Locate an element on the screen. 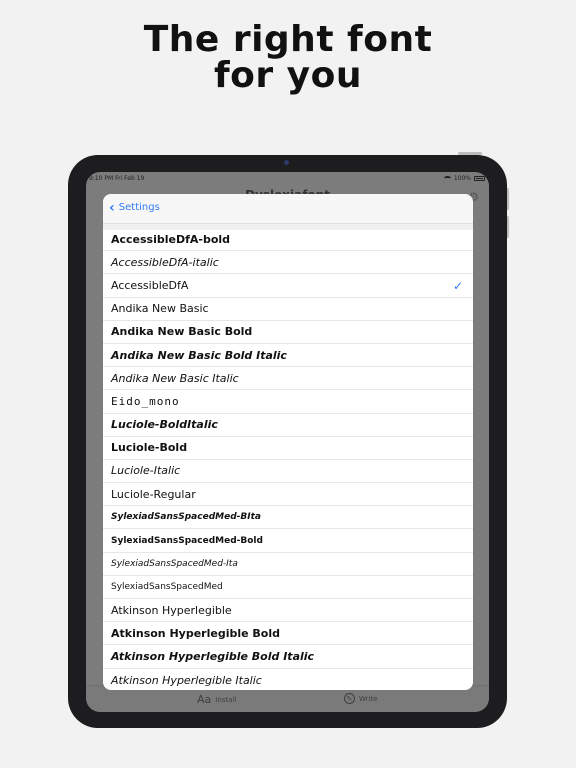 Image resolution: width=576 pixels, height=768 pixels. font-row: Eido_mono is located at coordinates (288, 402).